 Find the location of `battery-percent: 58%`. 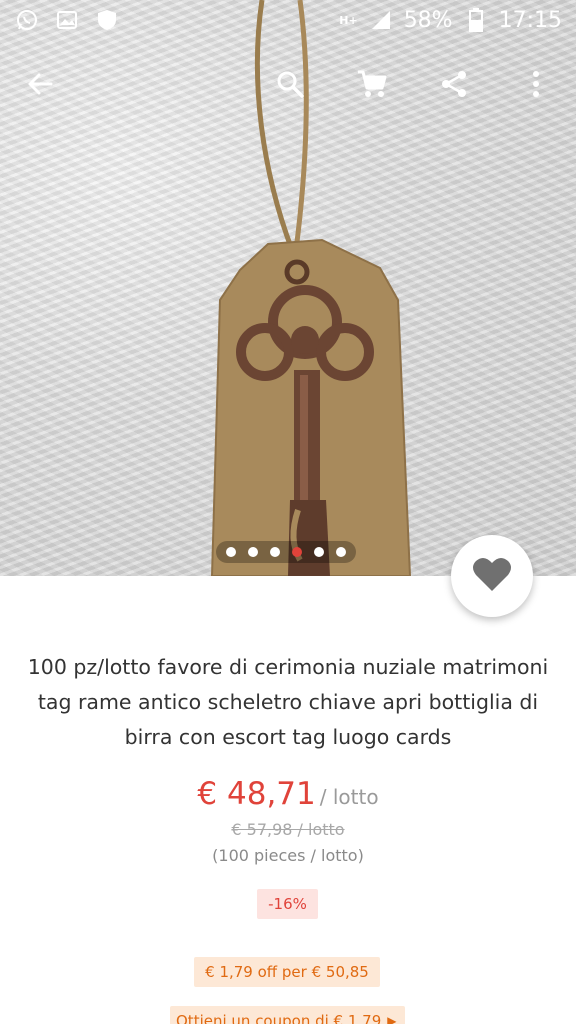

battery-percent: 58% is located at coordinates (428, 20).